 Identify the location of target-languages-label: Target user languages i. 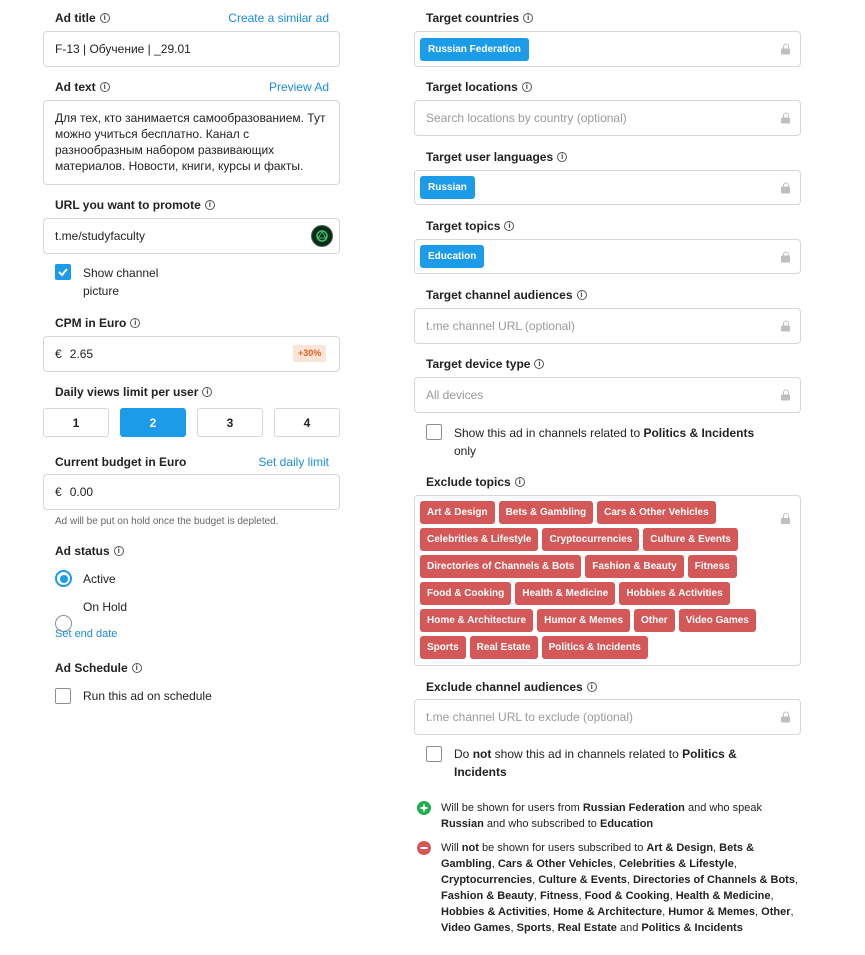
(497, 157).